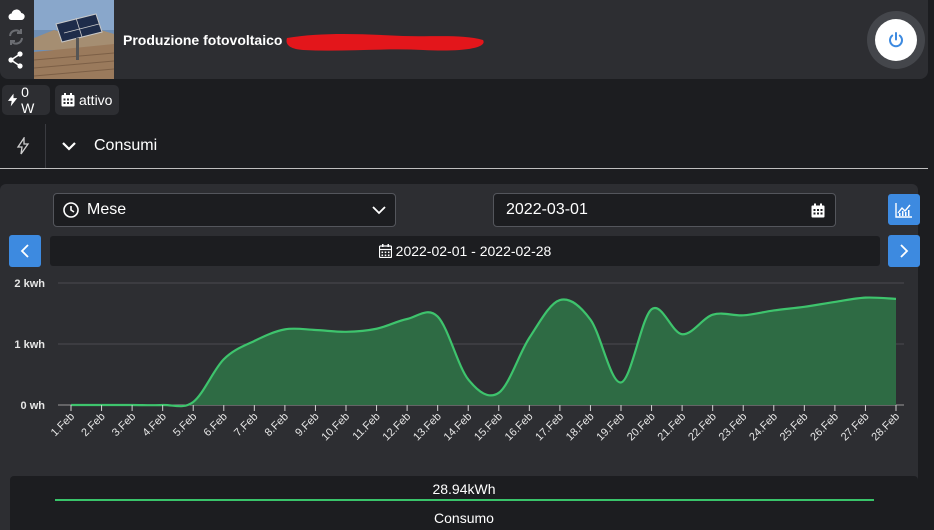 This screenshot has width=934, height=530. I want to click on chevron-right-icon, so click(904, 251).